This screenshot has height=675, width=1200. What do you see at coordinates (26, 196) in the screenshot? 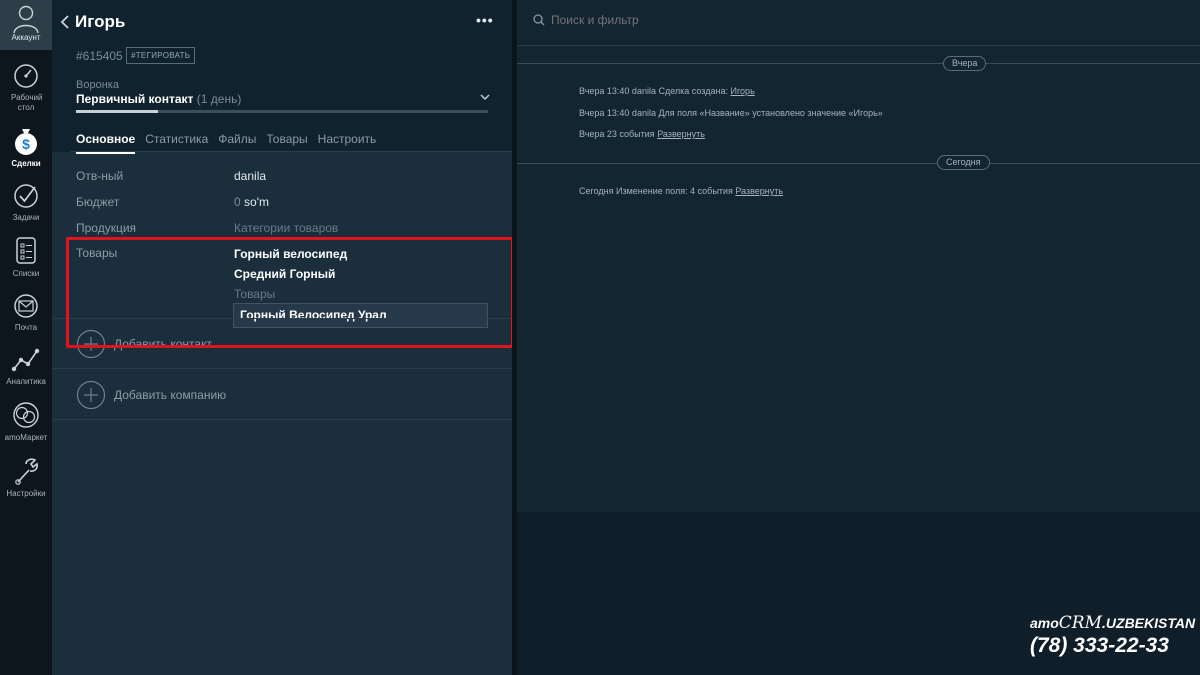
I see `checkmark-icon` at bounding box center [26, 196].